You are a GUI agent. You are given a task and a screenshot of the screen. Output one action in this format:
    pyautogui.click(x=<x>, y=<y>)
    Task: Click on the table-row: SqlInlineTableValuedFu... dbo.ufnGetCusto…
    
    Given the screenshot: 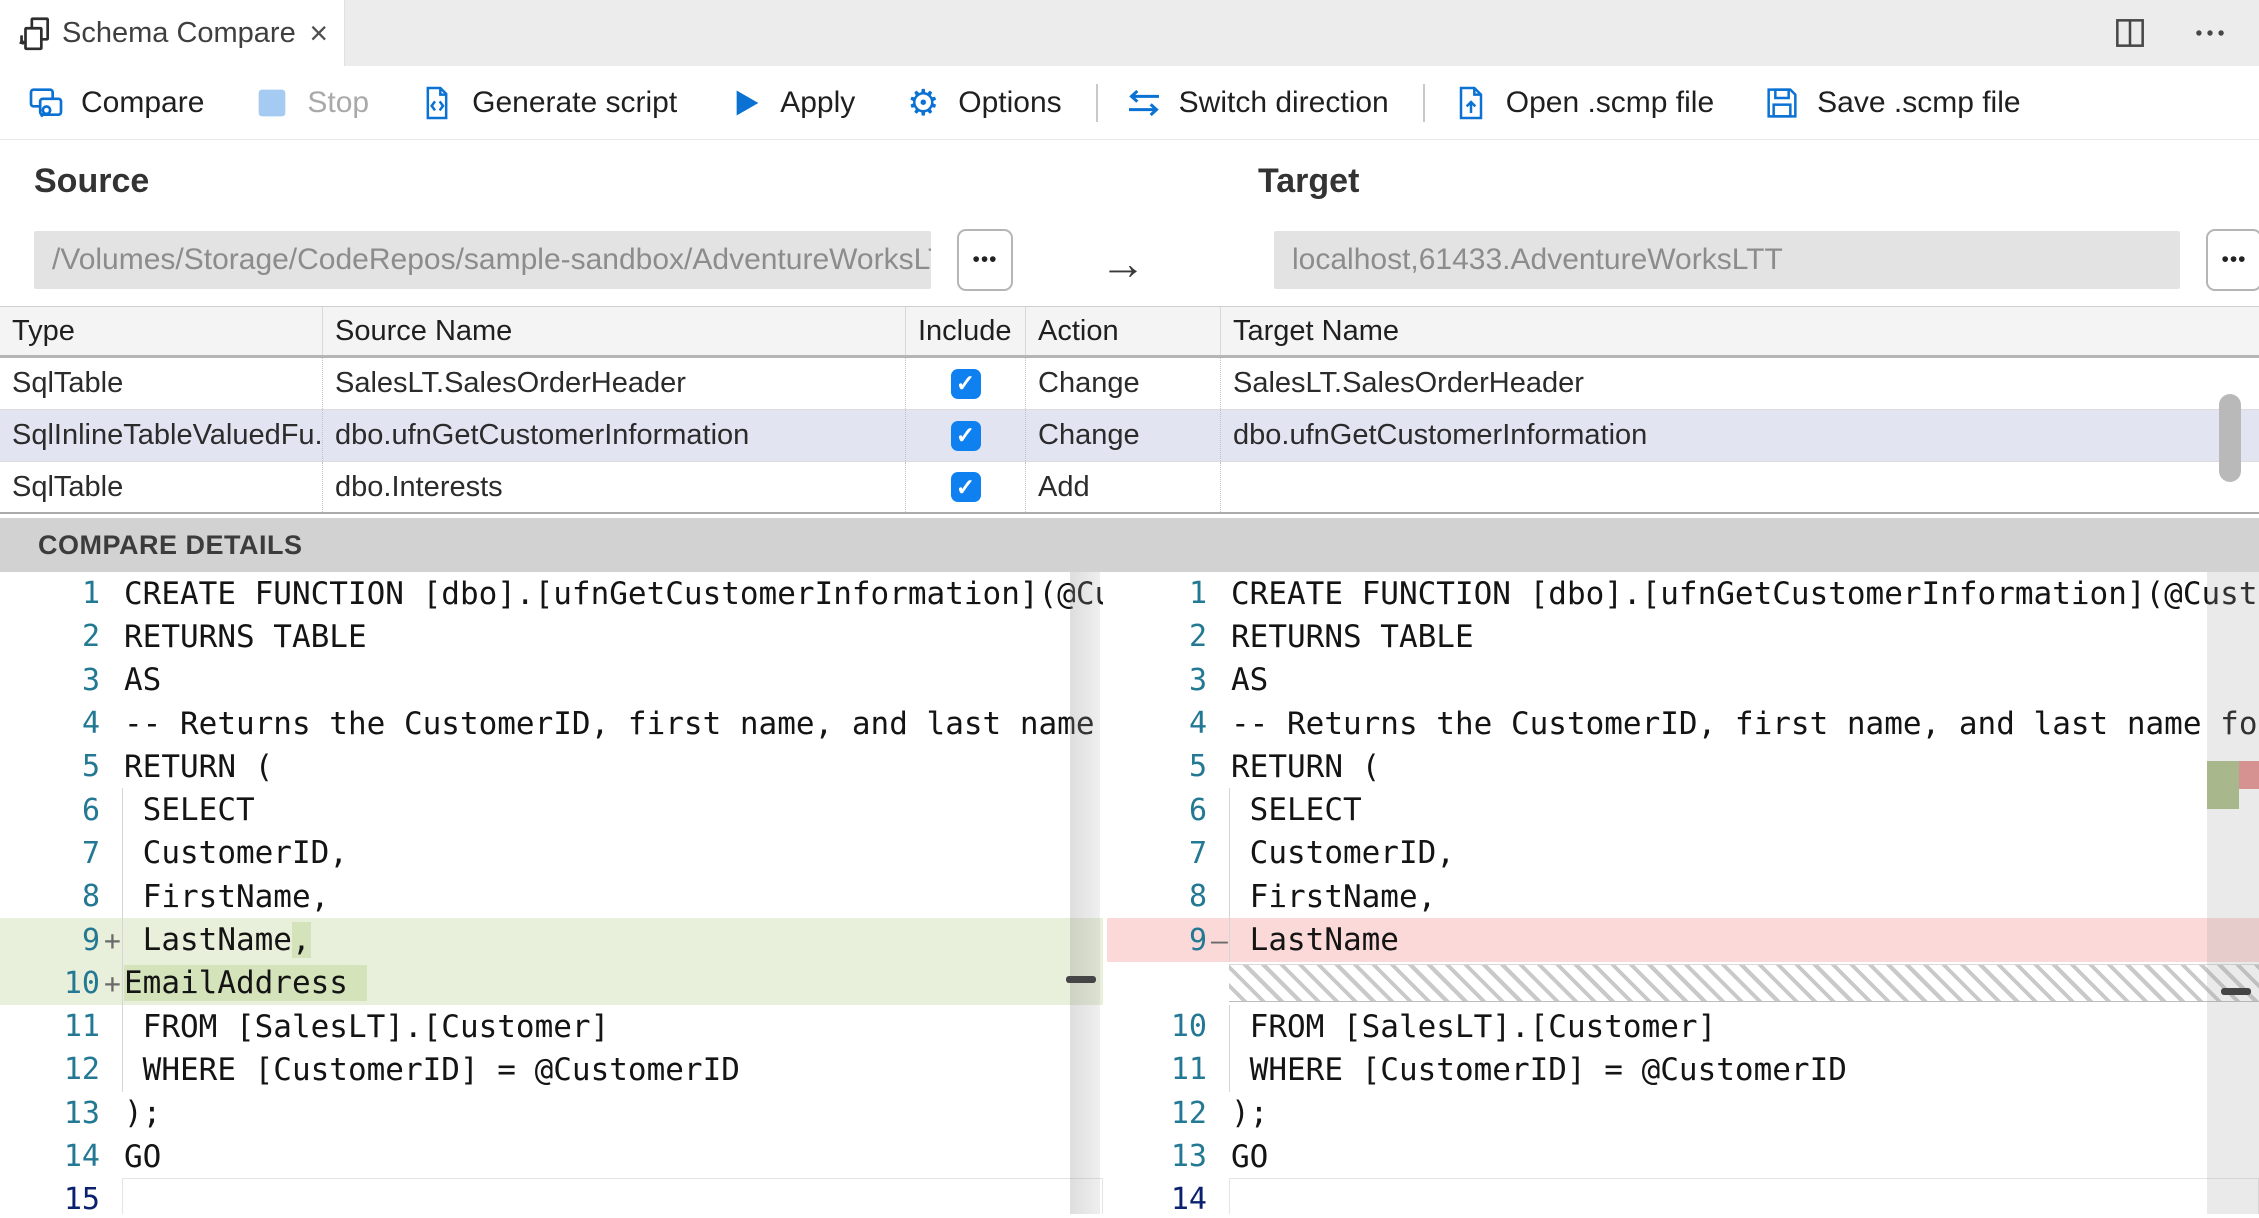 What is the action you would take?
    pyautogui.click(x=1129, y=436)
    